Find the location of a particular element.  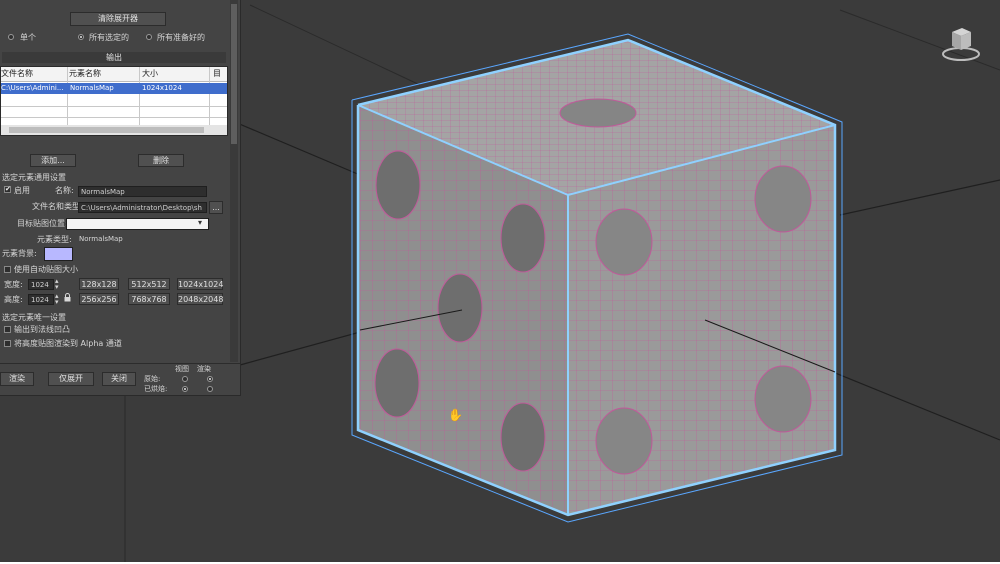

panel-vertical-scrollbar is located at coordinates (234, 181).